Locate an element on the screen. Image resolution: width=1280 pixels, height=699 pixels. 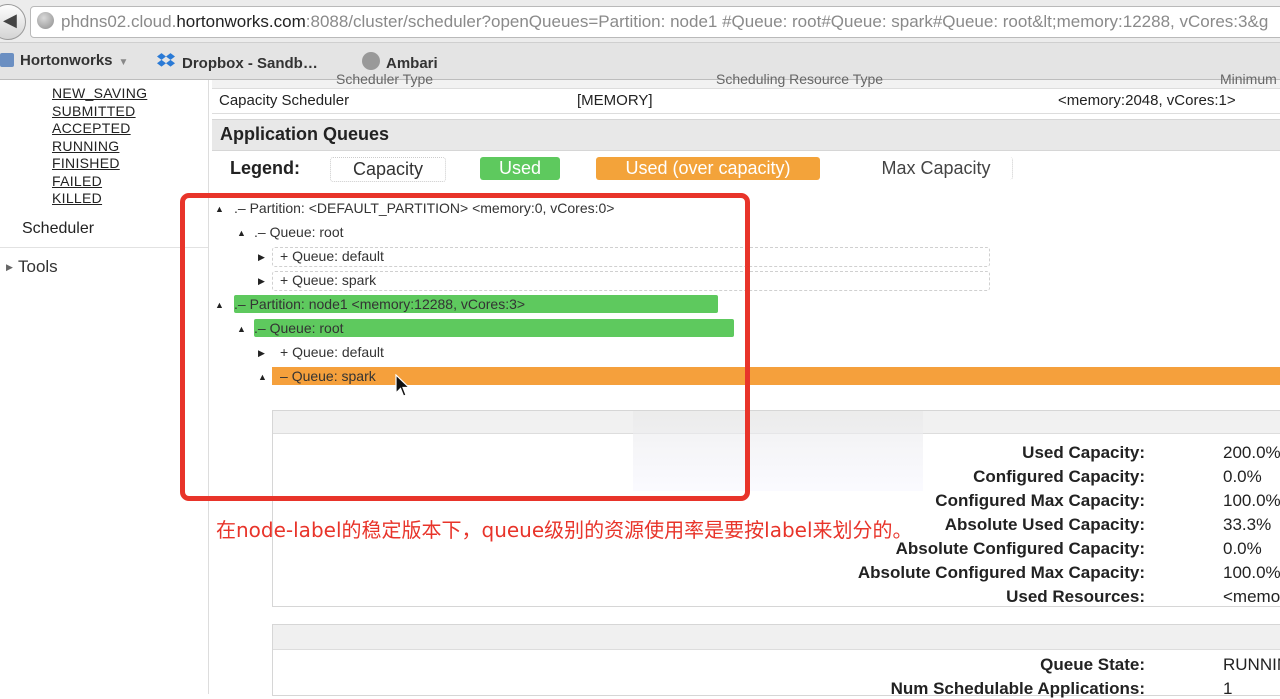
col-resource-type: Scheduling Resource Type is located at coordinates (800, 79).